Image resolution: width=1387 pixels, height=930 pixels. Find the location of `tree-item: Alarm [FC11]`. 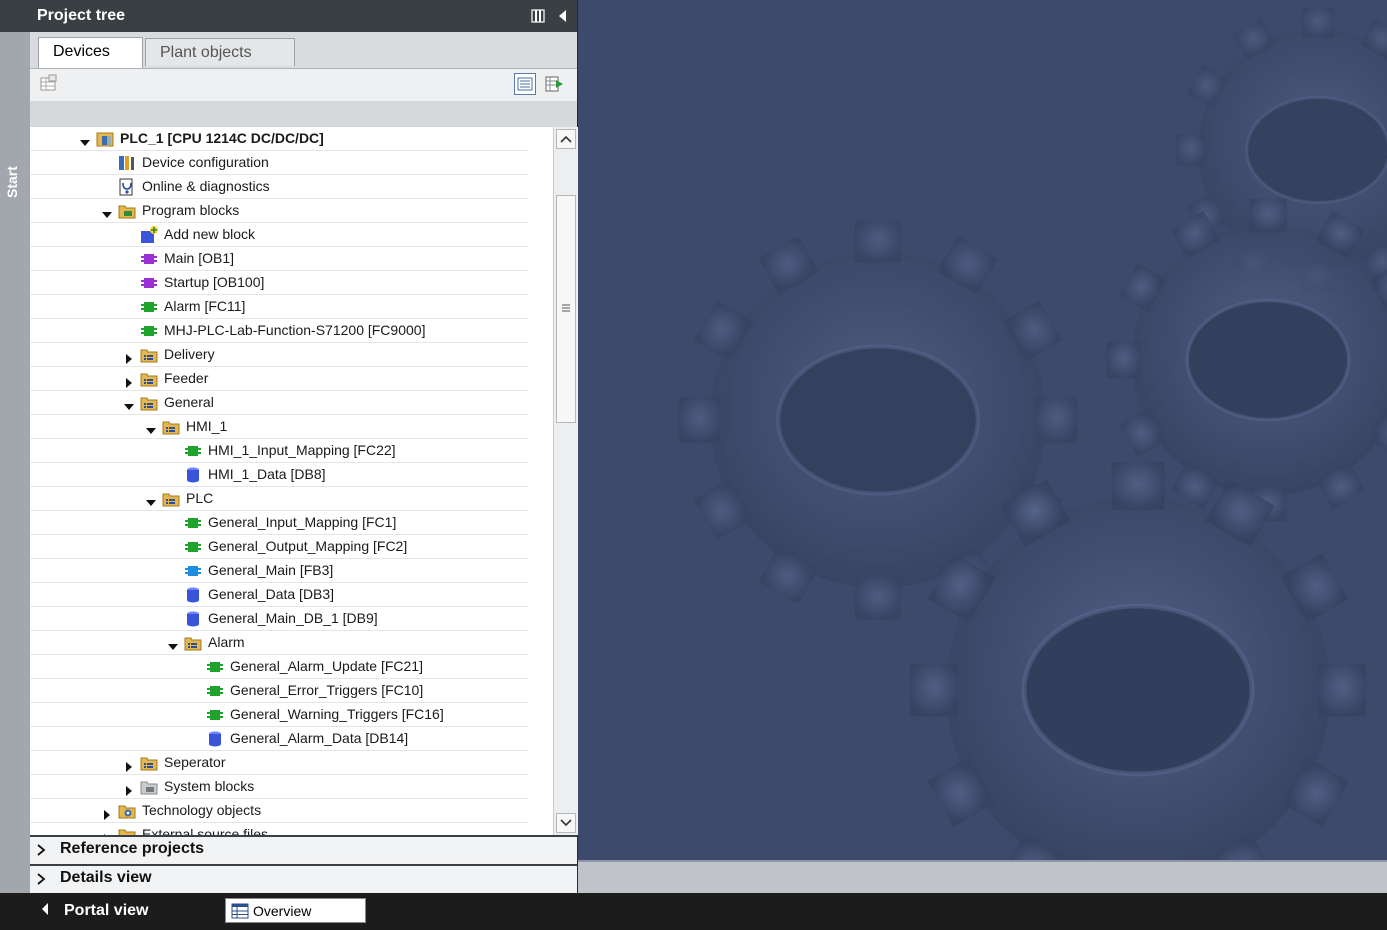

tree-item: Alarm [FC11] is located at coordinates (279, 307).